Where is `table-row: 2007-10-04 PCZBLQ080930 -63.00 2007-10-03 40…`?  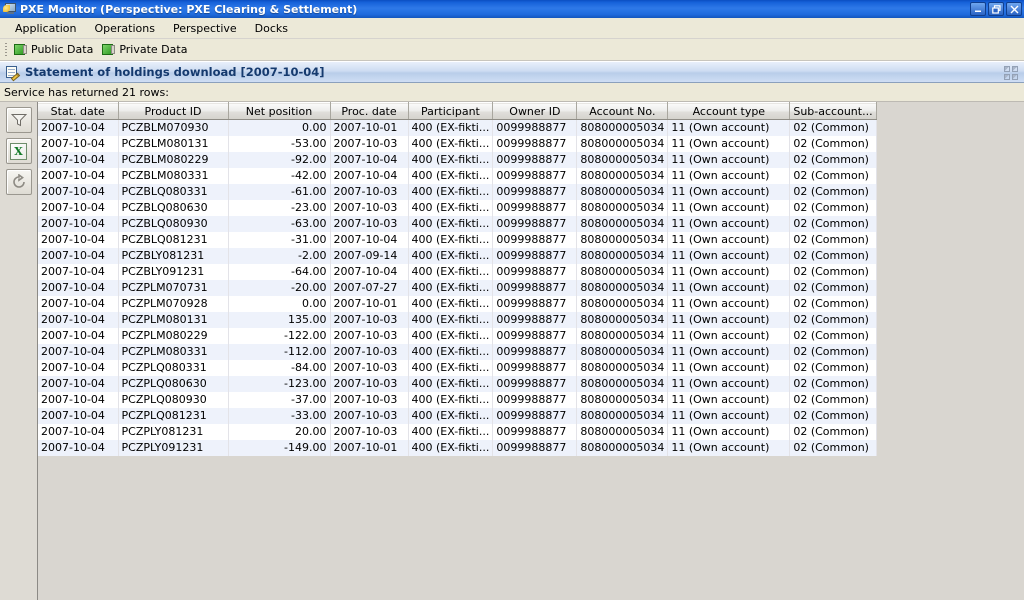 table-row: 2007-10-04 PCZBLQ080930 -63.00 2007-10-03 40… is located at coordinates (457, 224).